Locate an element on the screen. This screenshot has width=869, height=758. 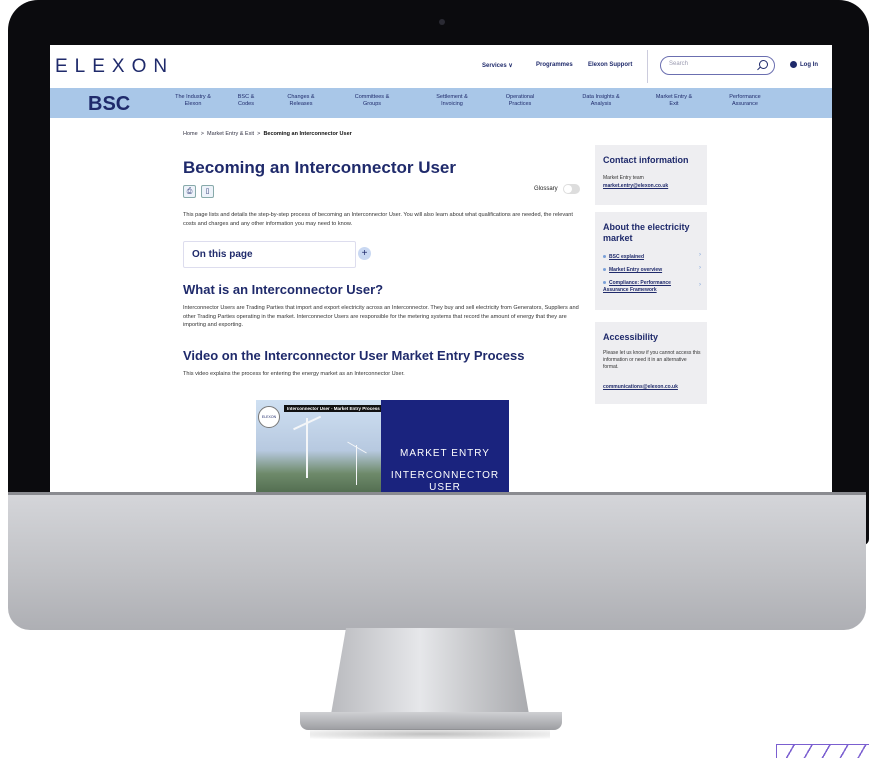
on-this-page-label: On this page is located at coordinates (222, 254).